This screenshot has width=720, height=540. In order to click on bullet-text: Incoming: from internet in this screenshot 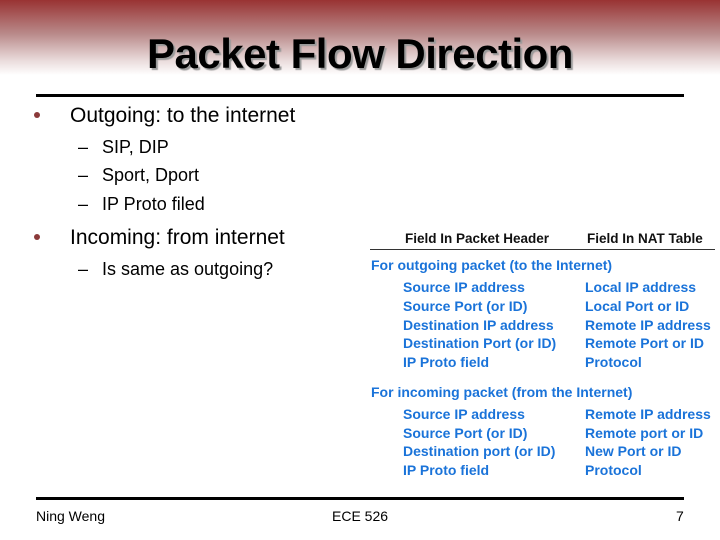, I will do `click(177, 237)`.